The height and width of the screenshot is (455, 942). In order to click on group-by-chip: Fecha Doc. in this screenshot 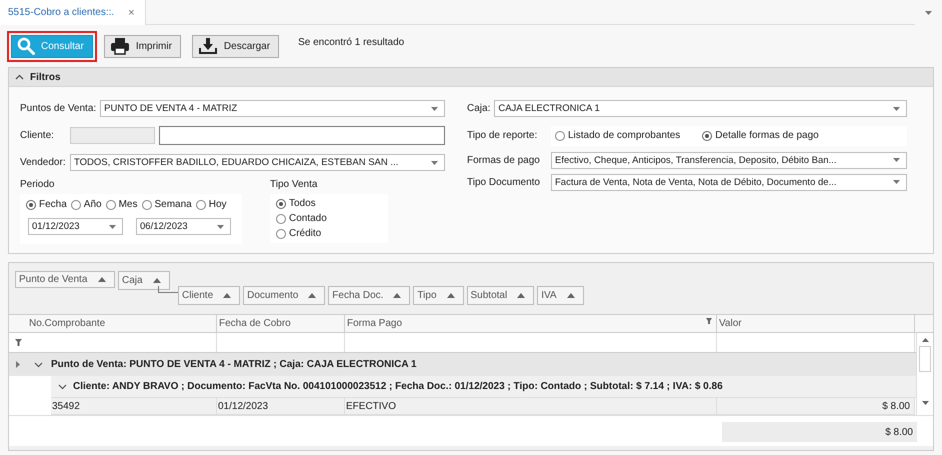, I will do `click(369, 295)`.